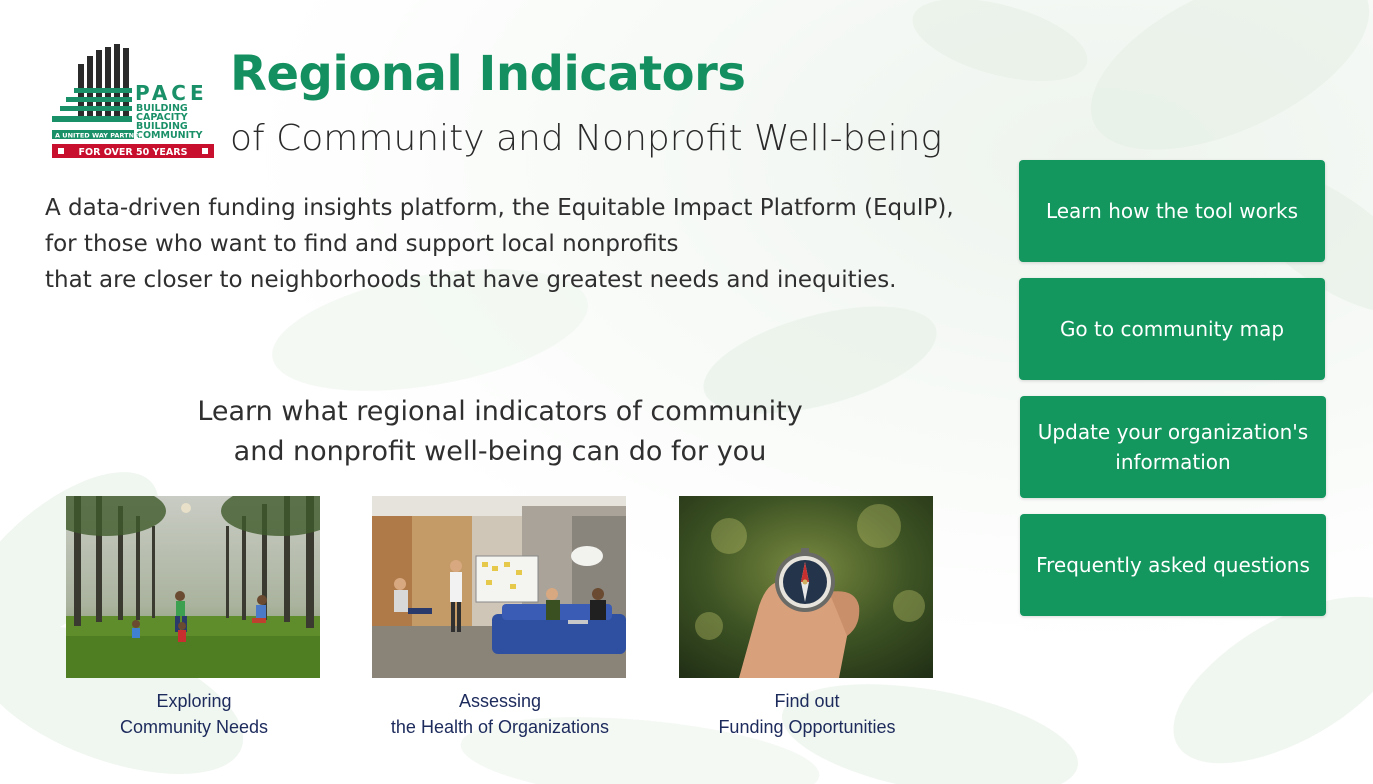 The height and width of the screenshot is (784, 1373). Describe the element at coordinates (807, 714) in the screenshot. I see `card-caption: Find out Funding Opportunities` at that location.